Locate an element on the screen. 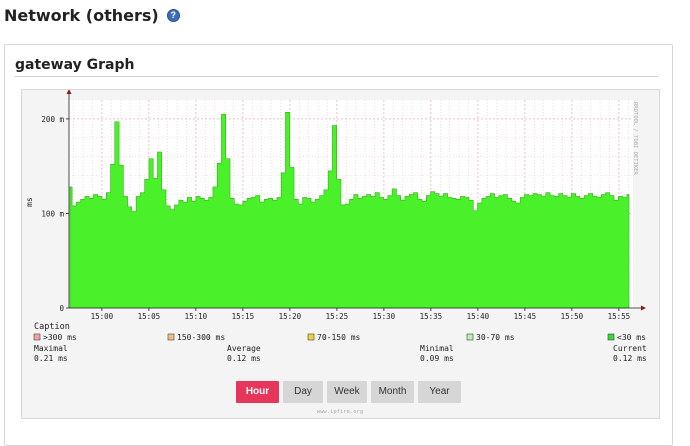 The image size is (690, 446). caption-title: Caption is located at coordinates (52, 327).